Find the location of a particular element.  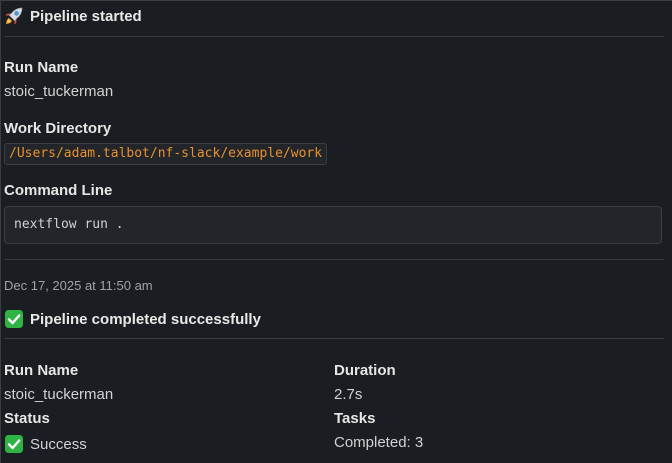

pipeline-completed-header: Pipeline completed successfully is located at coordinates (132, 319).